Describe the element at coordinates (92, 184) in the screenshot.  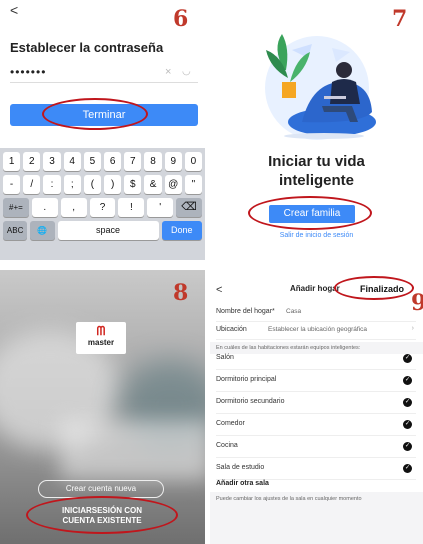
I see `key: (` at that location.